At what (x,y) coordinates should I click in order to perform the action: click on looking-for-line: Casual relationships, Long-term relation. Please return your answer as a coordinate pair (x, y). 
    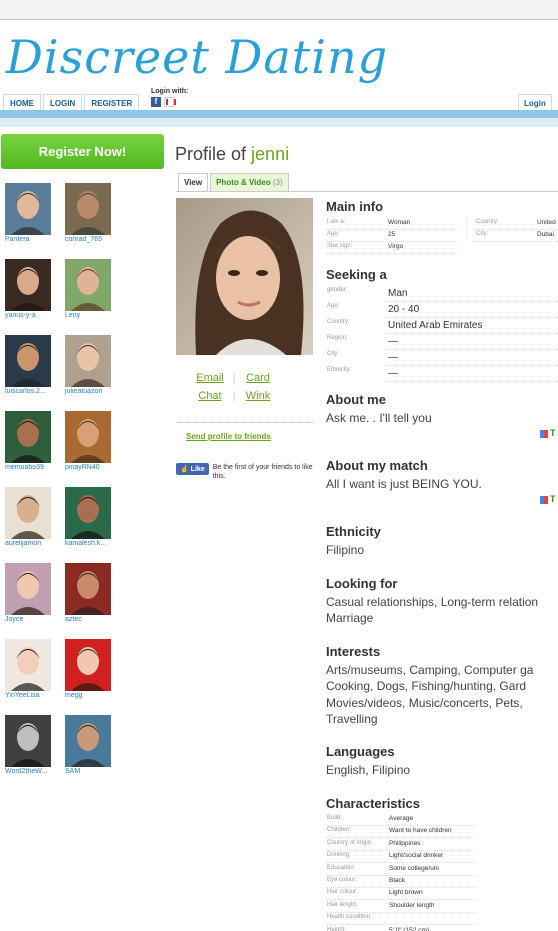
    Looking at the image, I should click on (432, 602).